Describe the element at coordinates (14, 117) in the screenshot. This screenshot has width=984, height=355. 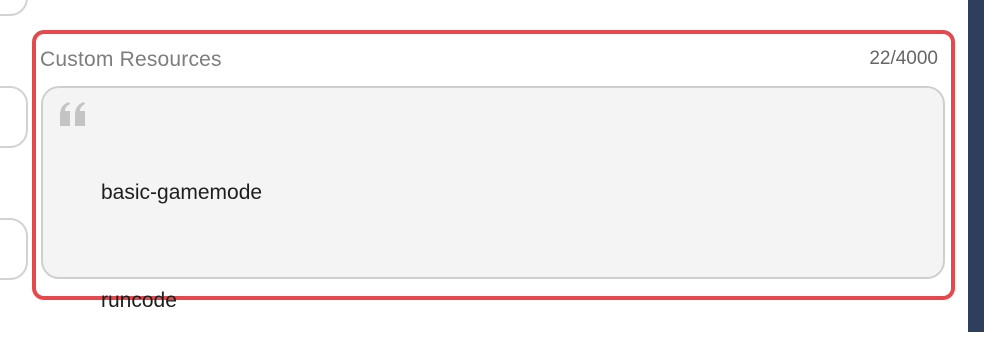
I see `partial-control-middle` at that location.